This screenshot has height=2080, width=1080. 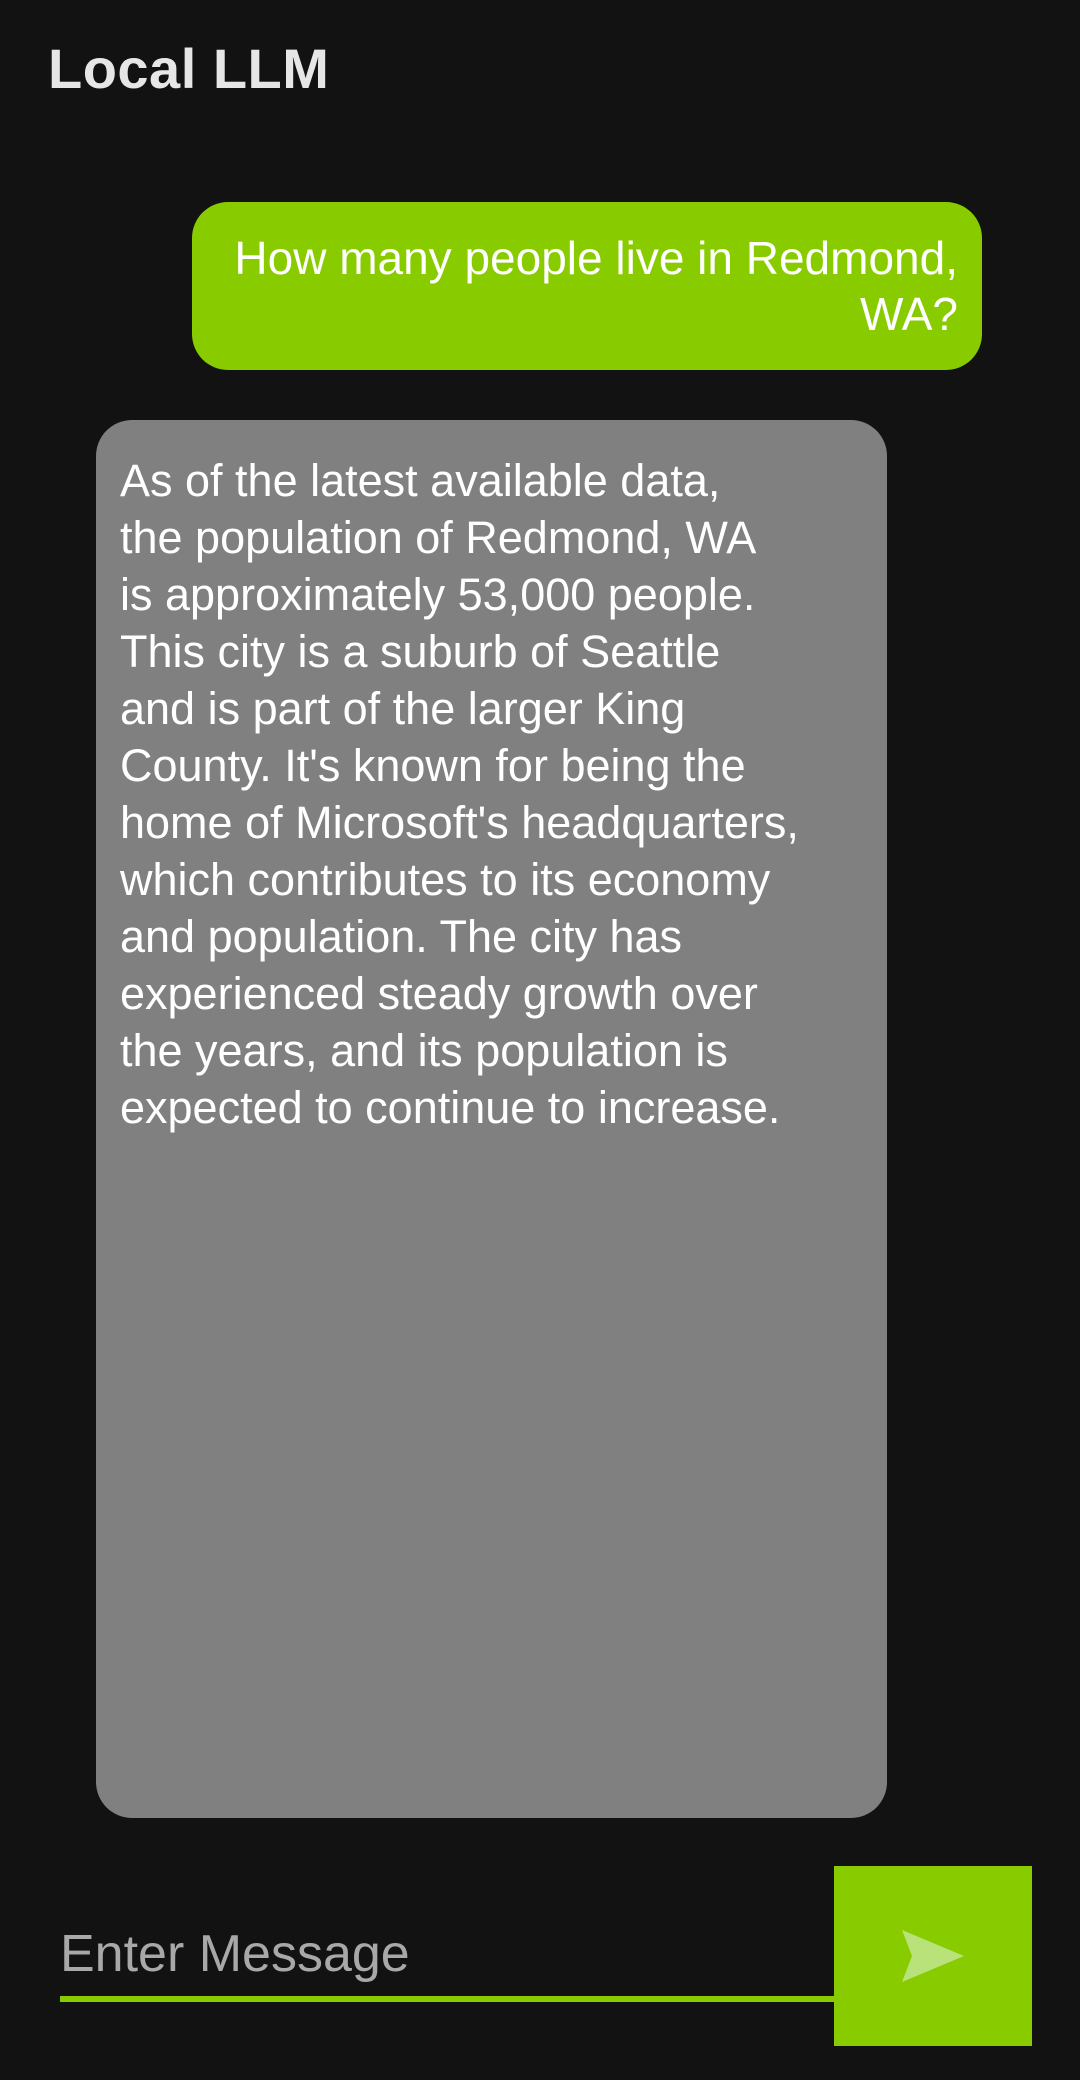 I want to click on assistant-message-line: and is part of the larger King, so click(x=403, y=708).